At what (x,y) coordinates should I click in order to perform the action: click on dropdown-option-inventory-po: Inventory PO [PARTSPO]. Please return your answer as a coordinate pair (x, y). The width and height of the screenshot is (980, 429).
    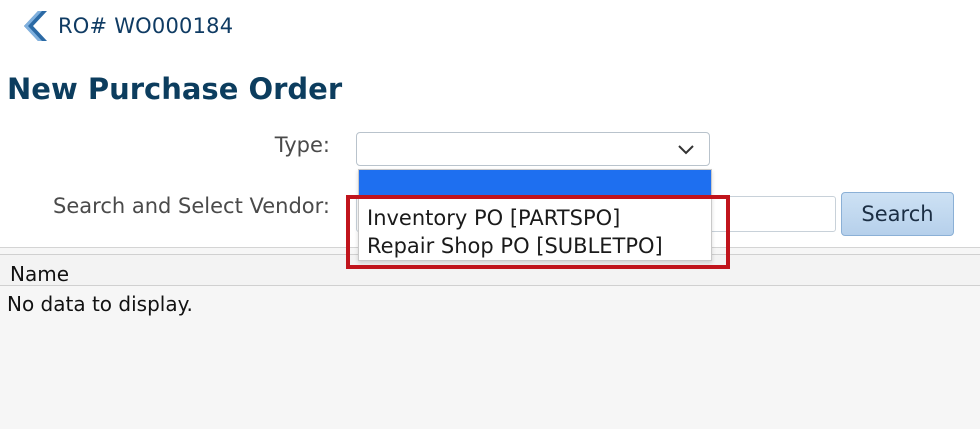
    Looking at the image, I should click on (535, 218).